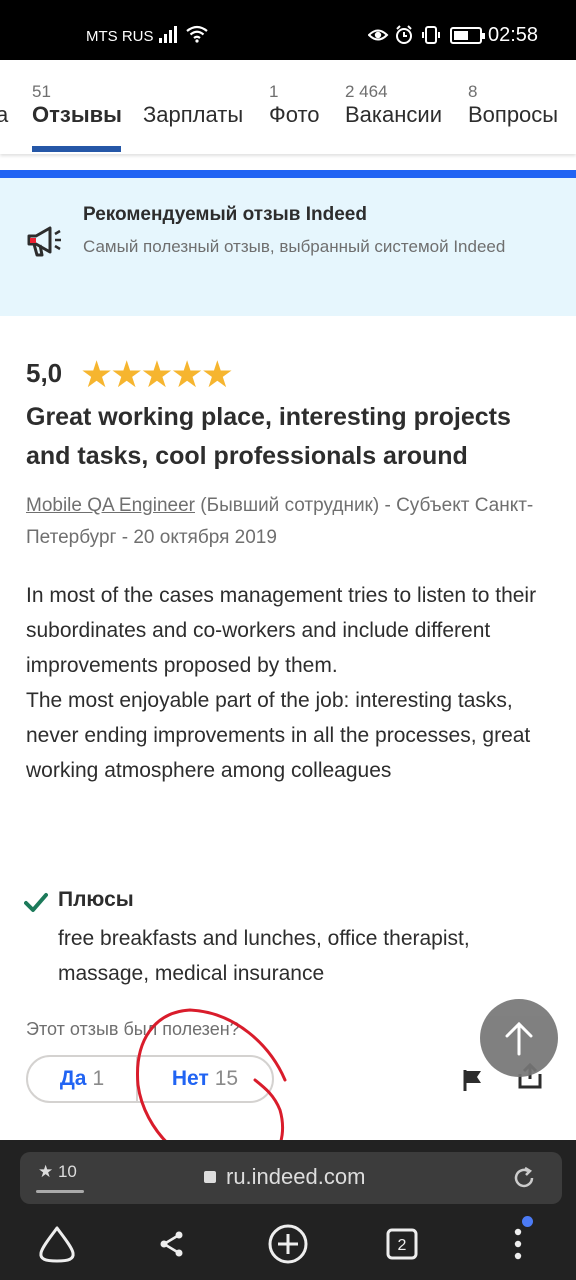 The image size is (576, 1280). I want to click on share-page-button, so click(172, 1244).